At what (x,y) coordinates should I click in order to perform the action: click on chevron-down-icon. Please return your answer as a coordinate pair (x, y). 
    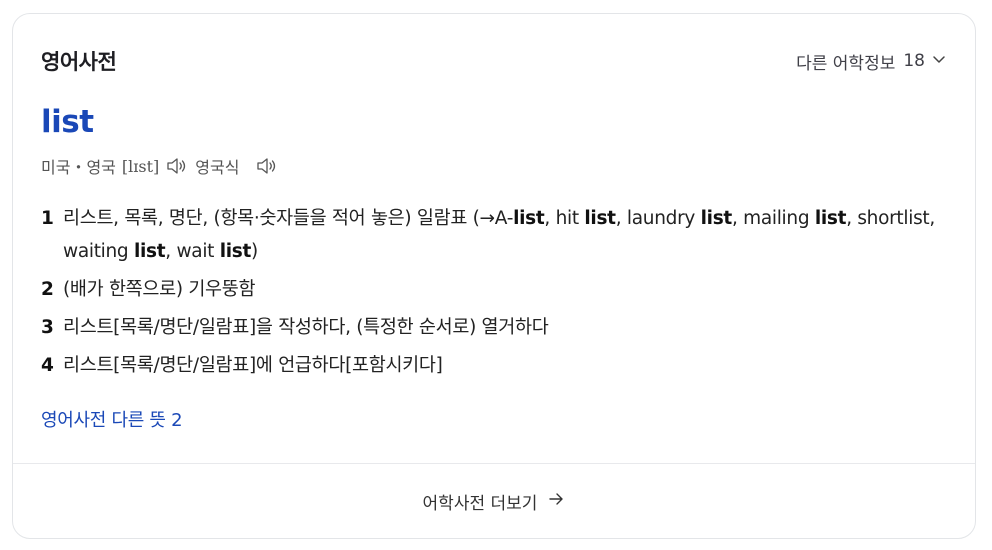
    Looking at the image, I should click on (938, 61).